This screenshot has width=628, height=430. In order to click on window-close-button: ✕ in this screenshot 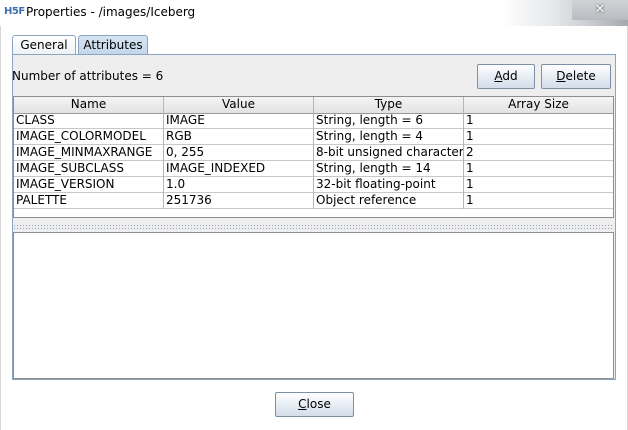, I will do `click(600, 10)`.